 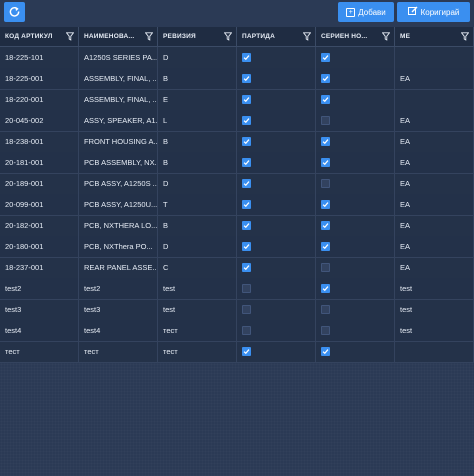 What do you see at coordinates (39, 267) in the screenshot?
I see `cell-code: 18-237-001` at bounding box center [39, 267].